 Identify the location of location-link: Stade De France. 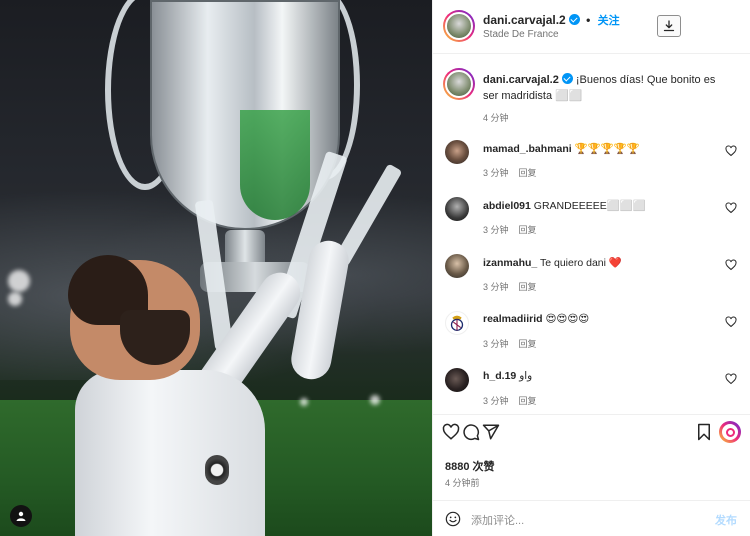
(521, 34).